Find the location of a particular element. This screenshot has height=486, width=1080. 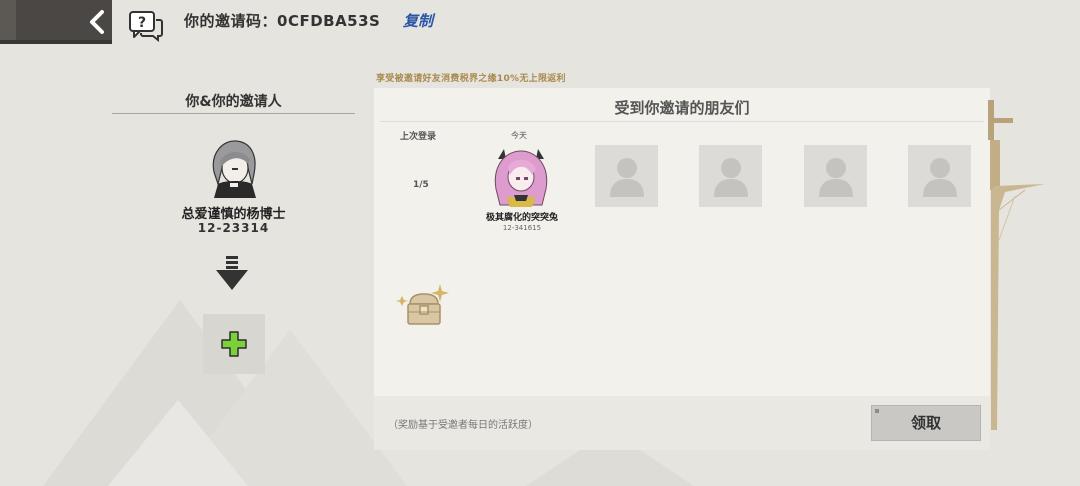

plus-icon is located at coordinates (234, 344).